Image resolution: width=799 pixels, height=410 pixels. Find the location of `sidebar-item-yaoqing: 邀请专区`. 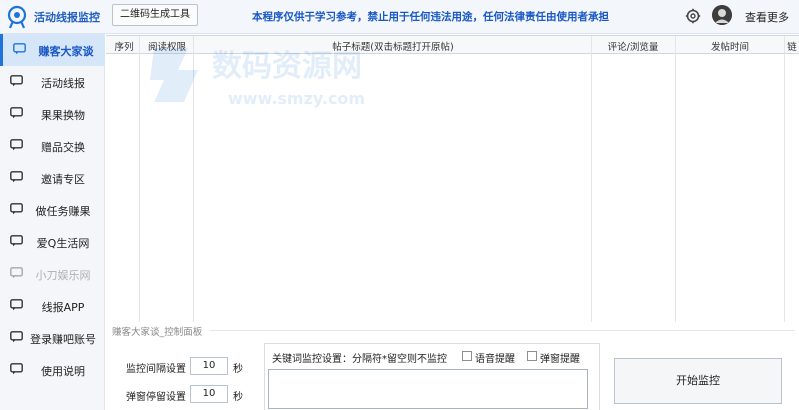

sidebar-item-yaoqing: 邀请专区 is located at coordinates (52, 178).